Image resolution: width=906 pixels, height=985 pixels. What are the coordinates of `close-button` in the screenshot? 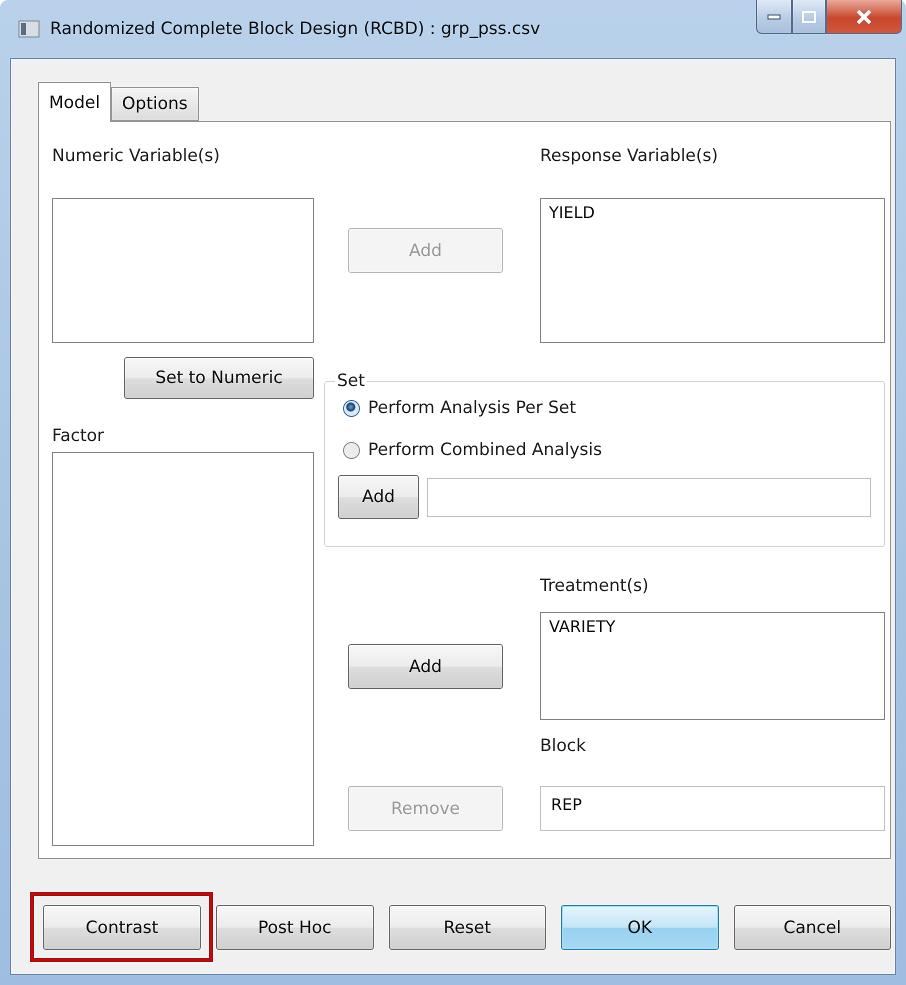 It's located at (864, 17).